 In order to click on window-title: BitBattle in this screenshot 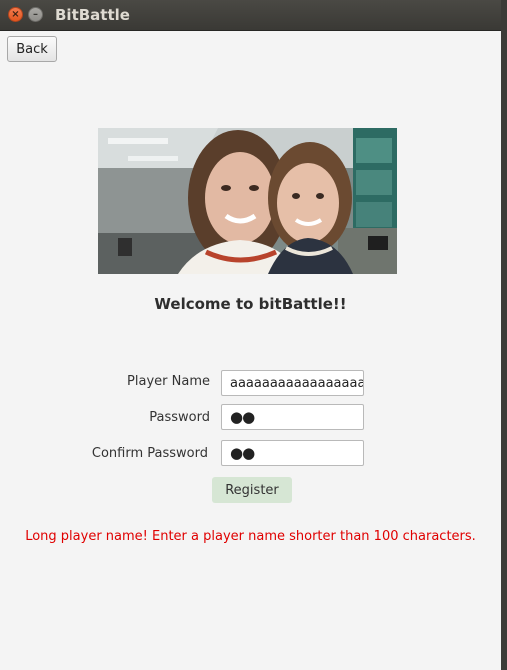, I will do `click(92, 15)`.